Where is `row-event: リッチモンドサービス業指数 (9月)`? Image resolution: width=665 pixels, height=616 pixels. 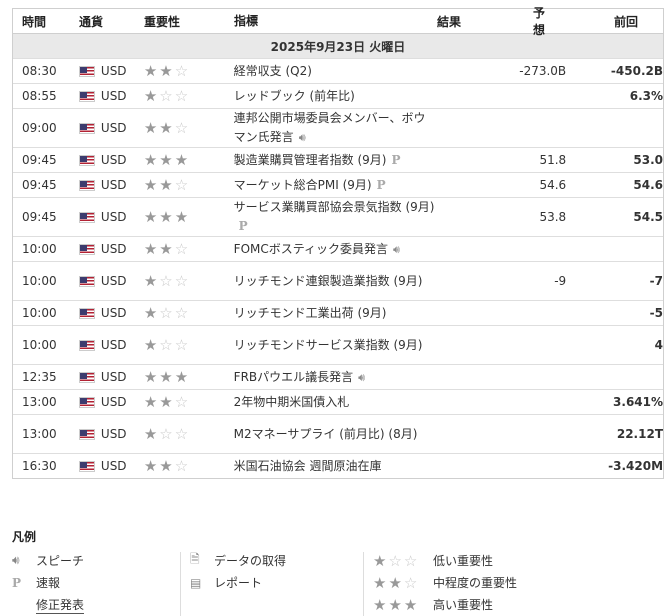
row-event: リッチモンドサービス業指数 (9月) is located at coordinates (335, 345).